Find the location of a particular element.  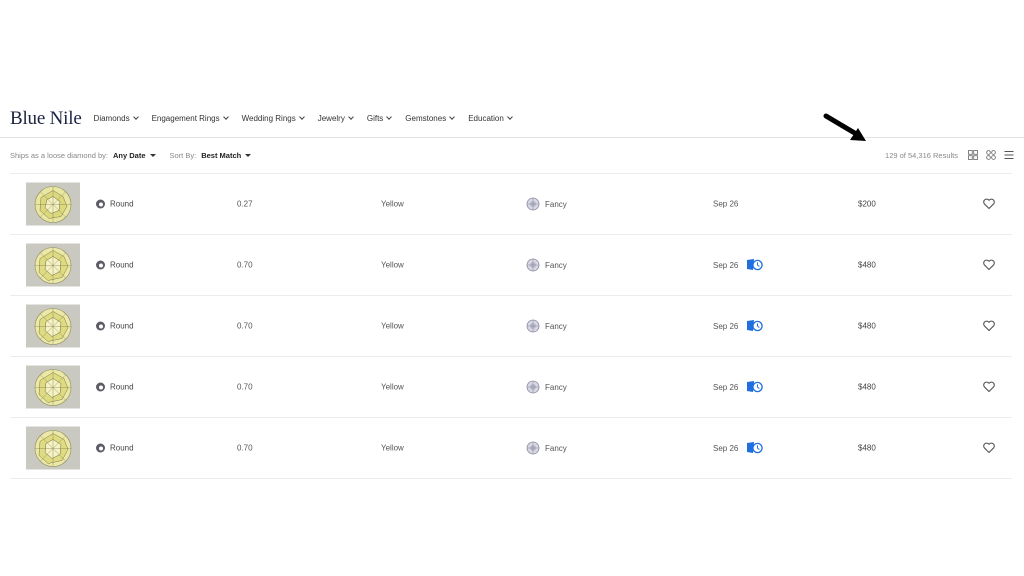

grid-small-icon is located at coordinates (991, 155).